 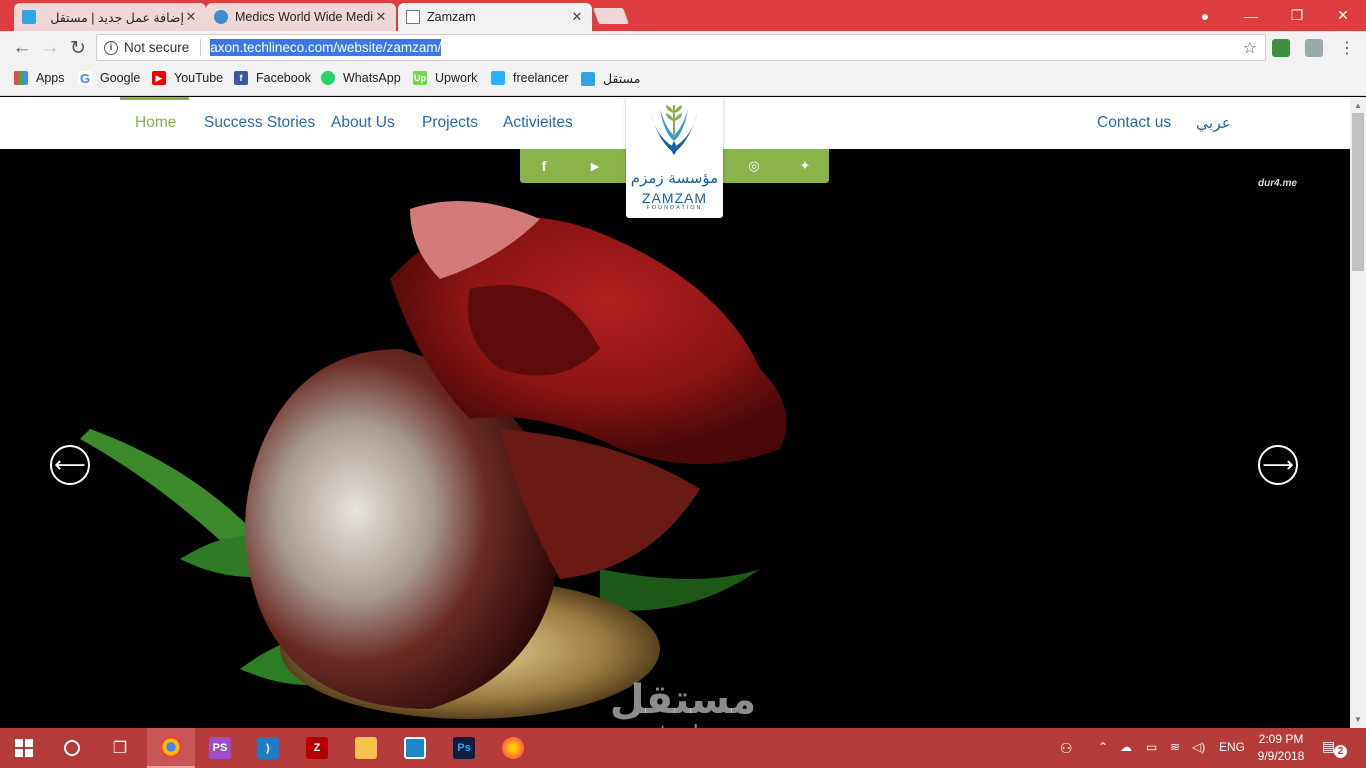 I want to click on maximize-button: ❐, so click(x=1297, y=15).